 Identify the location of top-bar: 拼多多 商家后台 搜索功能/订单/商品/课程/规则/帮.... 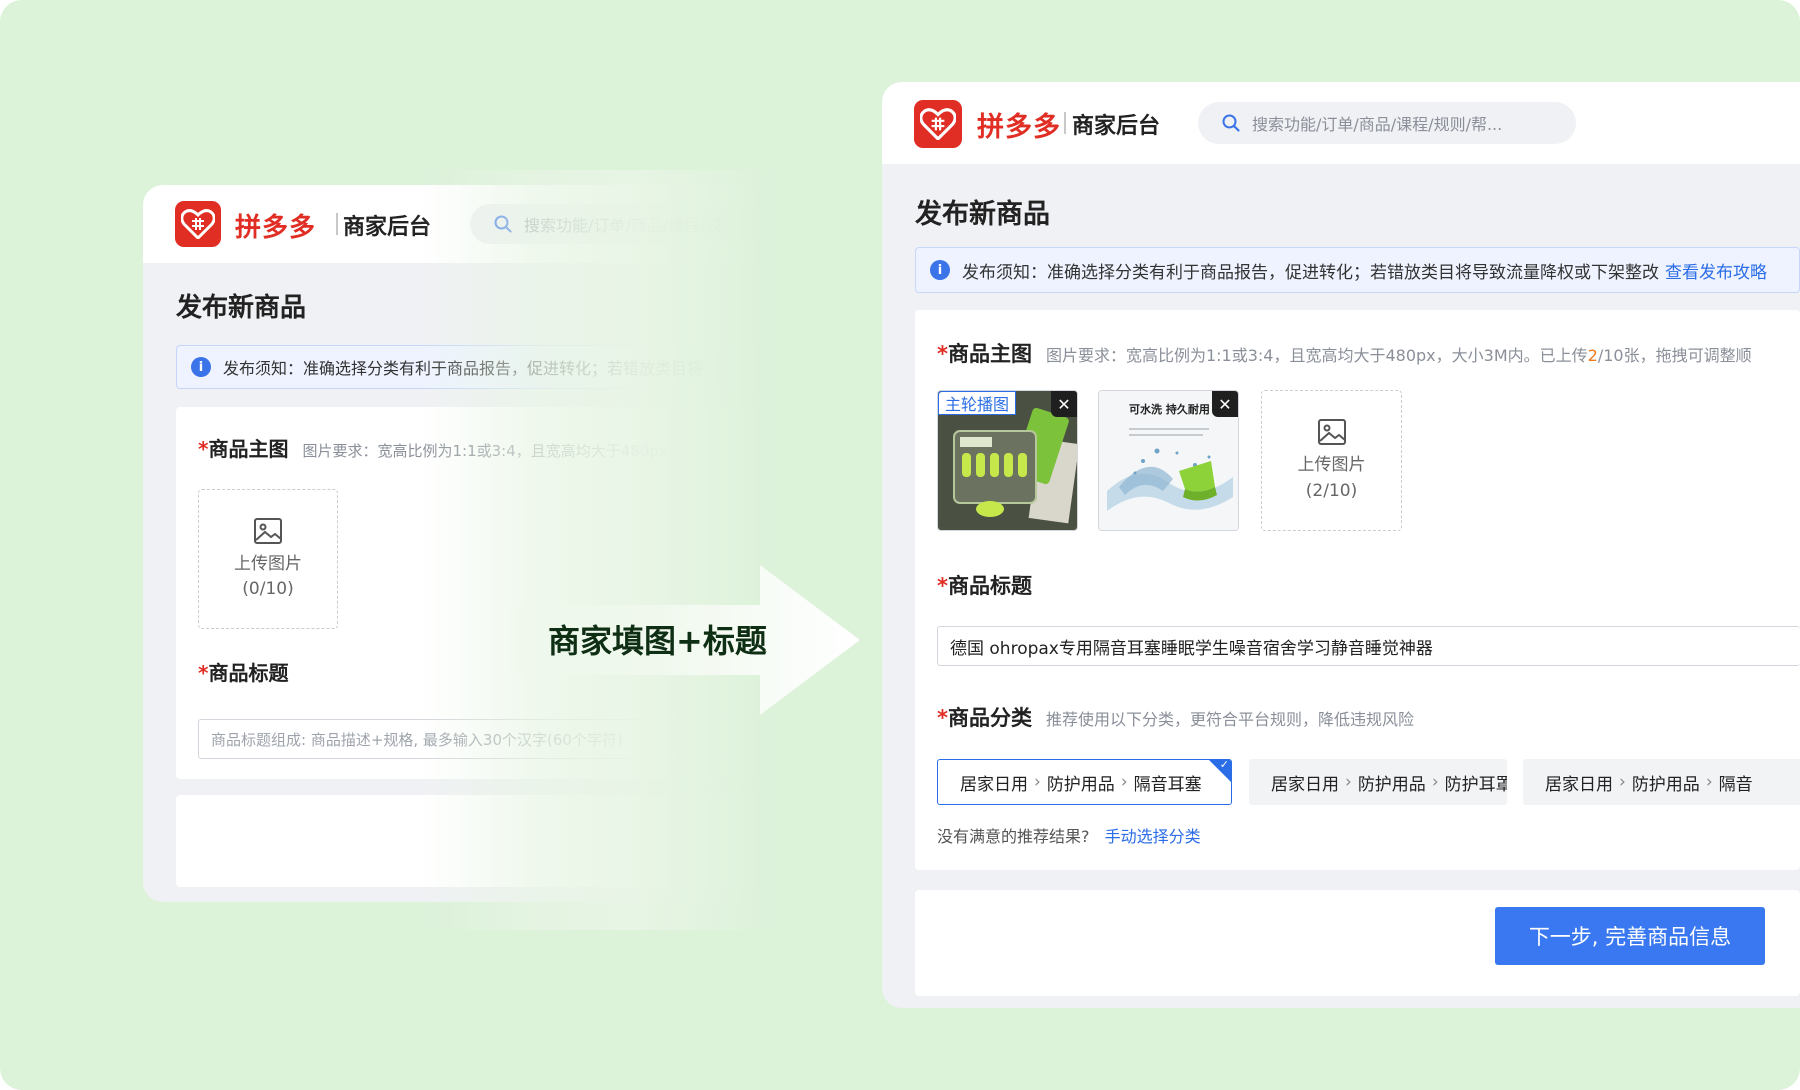
(1341, 123).